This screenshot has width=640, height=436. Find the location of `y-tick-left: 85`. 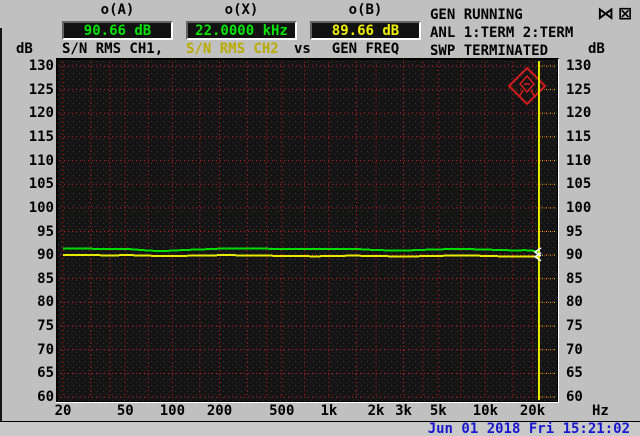

y-tick-left: 85 is located at coordinates (45, 278).